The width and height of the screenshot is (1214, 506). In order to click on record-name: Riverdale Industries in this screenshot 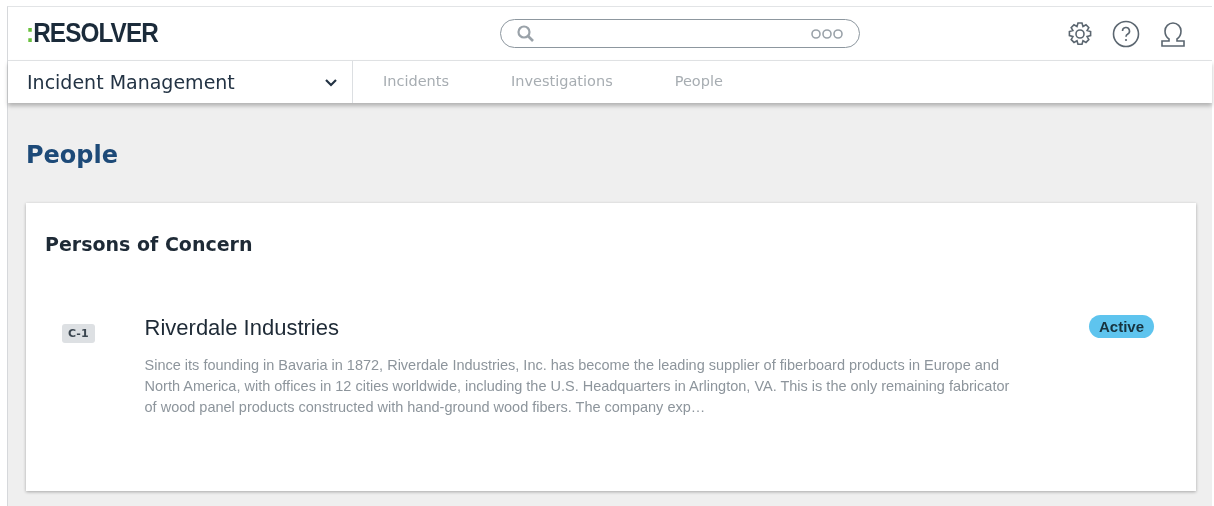, I will do `click(584, 328)`.